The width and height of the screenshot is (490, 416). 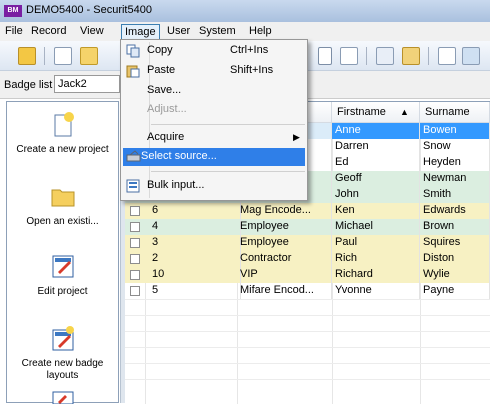 What do you see at coordinates (214, 71) in the screenshot?
I see `menu-item-paste: Paste Shift+Ins` at bounding box center [214, 71].